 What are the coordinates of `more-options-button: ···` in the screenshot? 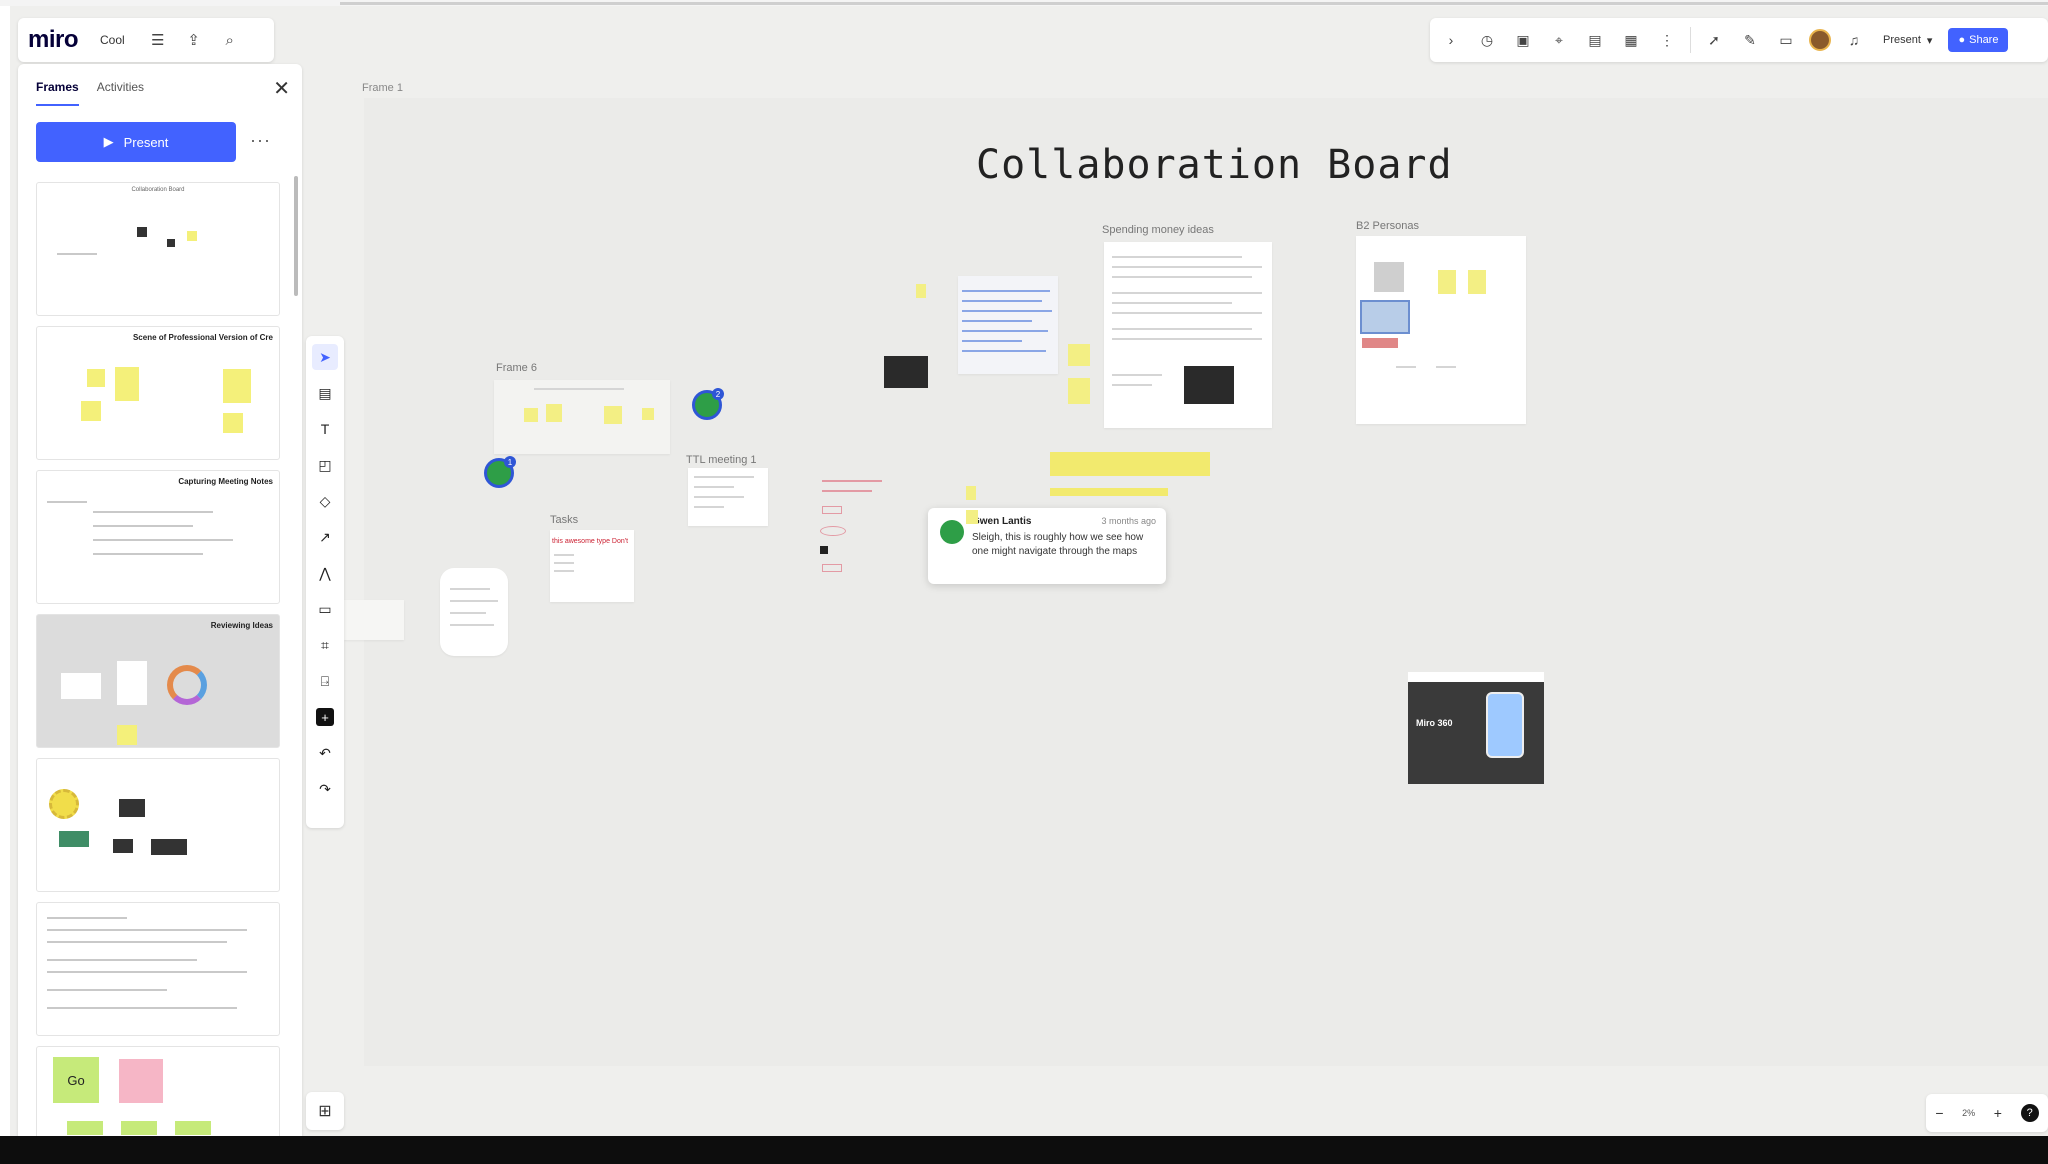 It's located at (260, 140).